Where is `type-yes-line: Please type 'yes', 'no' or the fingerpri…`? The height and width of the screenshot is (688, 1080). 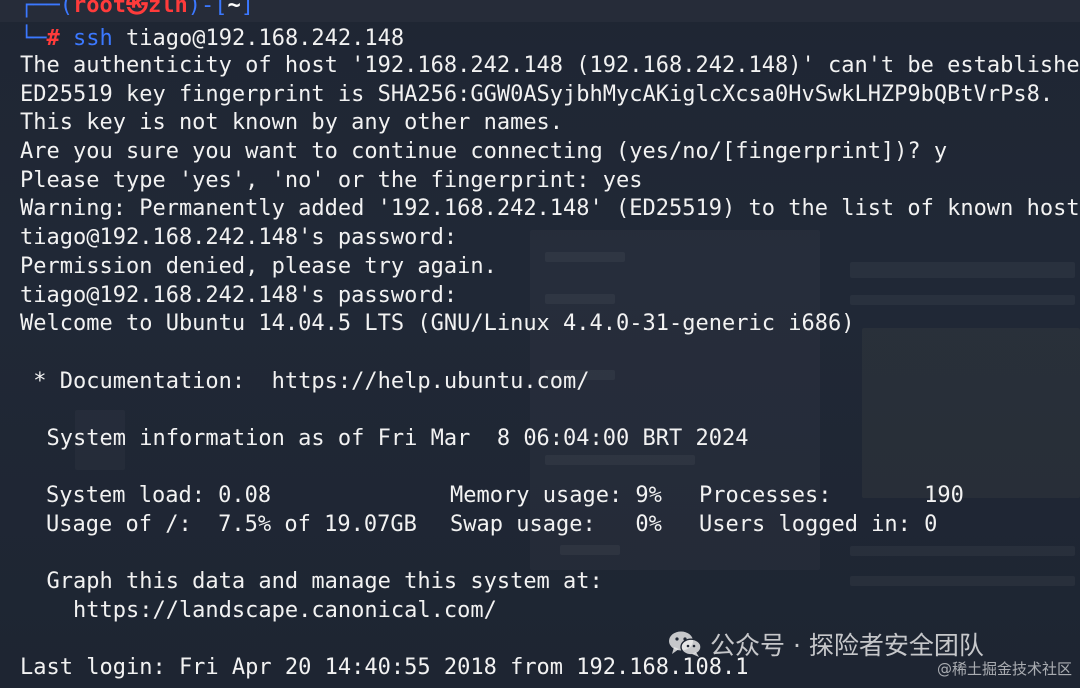
type-yes-line: Please type 'yes', 'no' or the fingerpri… is located at coordinates (331, 180).